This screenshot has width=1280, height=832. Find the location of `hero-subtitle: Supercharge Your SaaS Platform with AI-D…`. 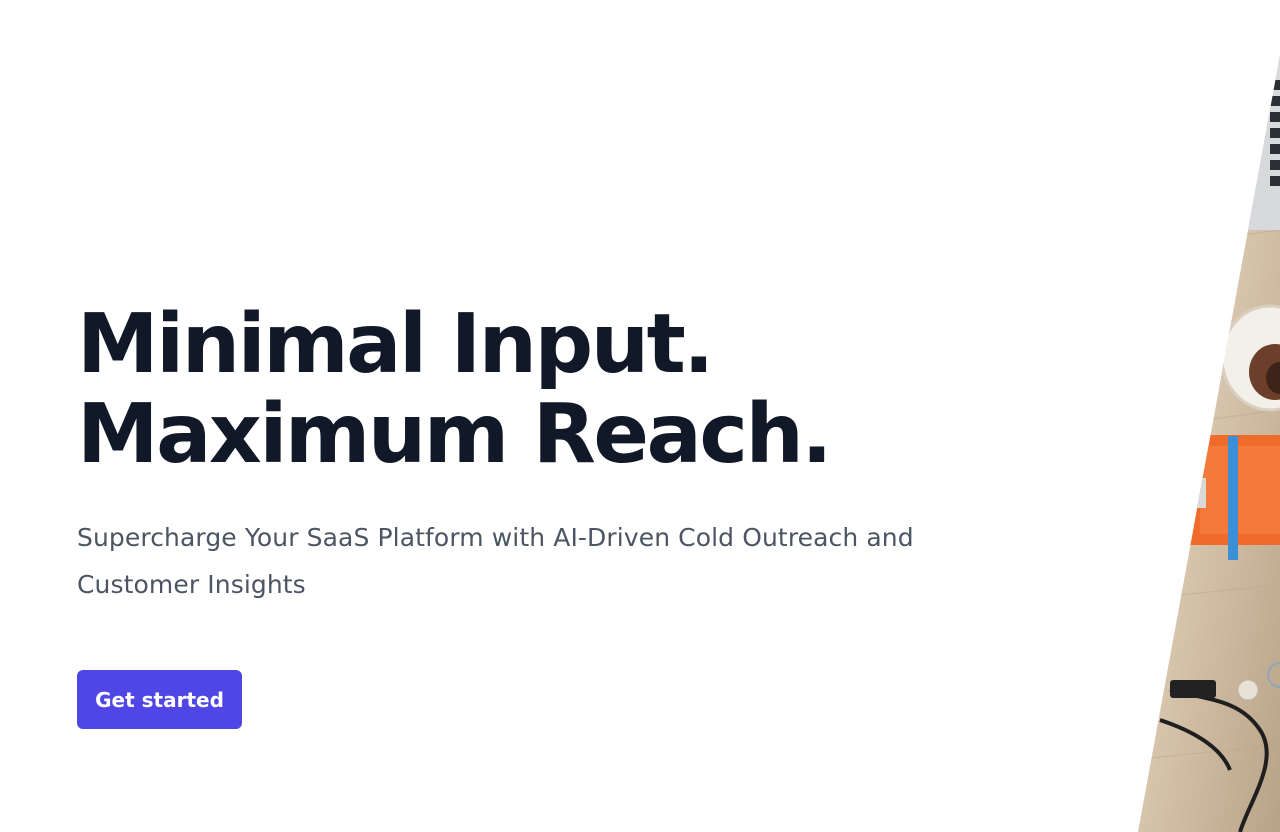

hero-subtitle: Supercharge Your SaaS Platform with AI-D… is located at coordinates (495, 561).